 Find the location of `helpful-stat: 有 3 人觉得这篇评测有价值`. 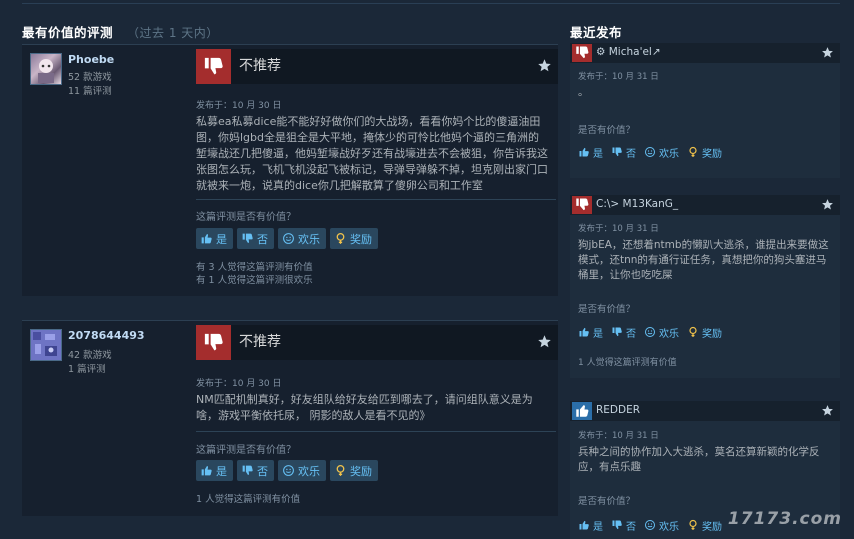

helpful-stat: 有 3 人觉得这篇评测有价值 is located at coordinates (254, 267).